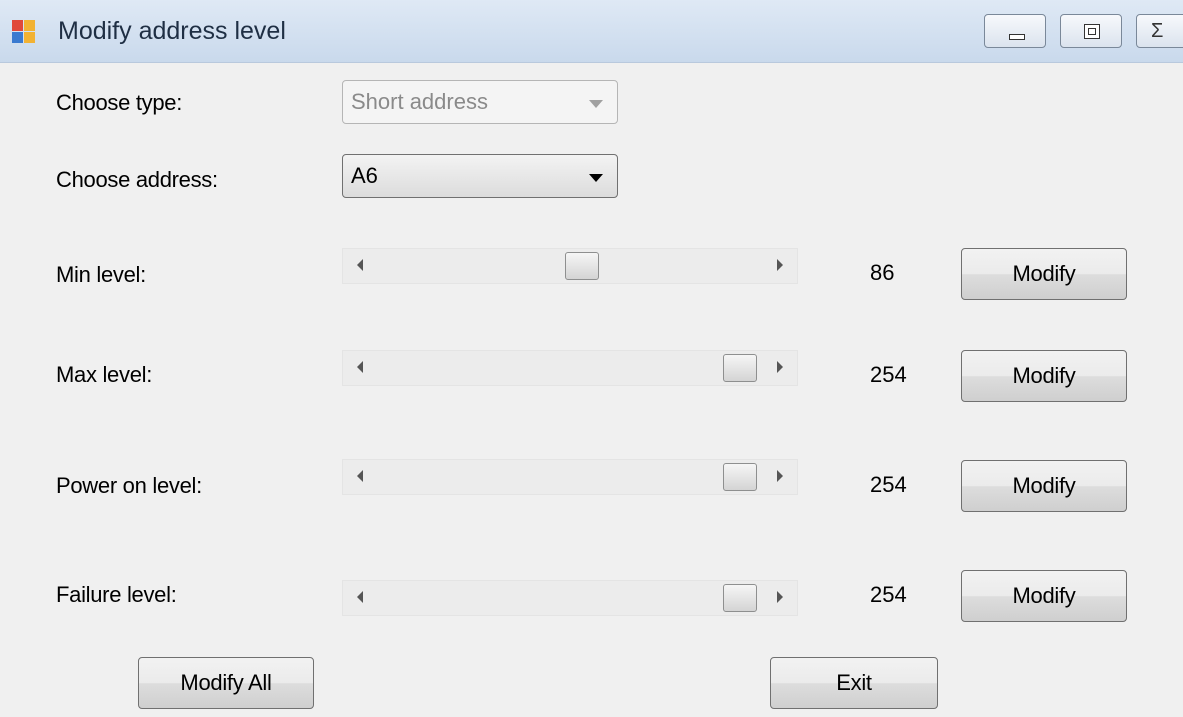 The image size is (1183, 717). I want to click on choose-type-label: Choose type:, so click(119, 102).